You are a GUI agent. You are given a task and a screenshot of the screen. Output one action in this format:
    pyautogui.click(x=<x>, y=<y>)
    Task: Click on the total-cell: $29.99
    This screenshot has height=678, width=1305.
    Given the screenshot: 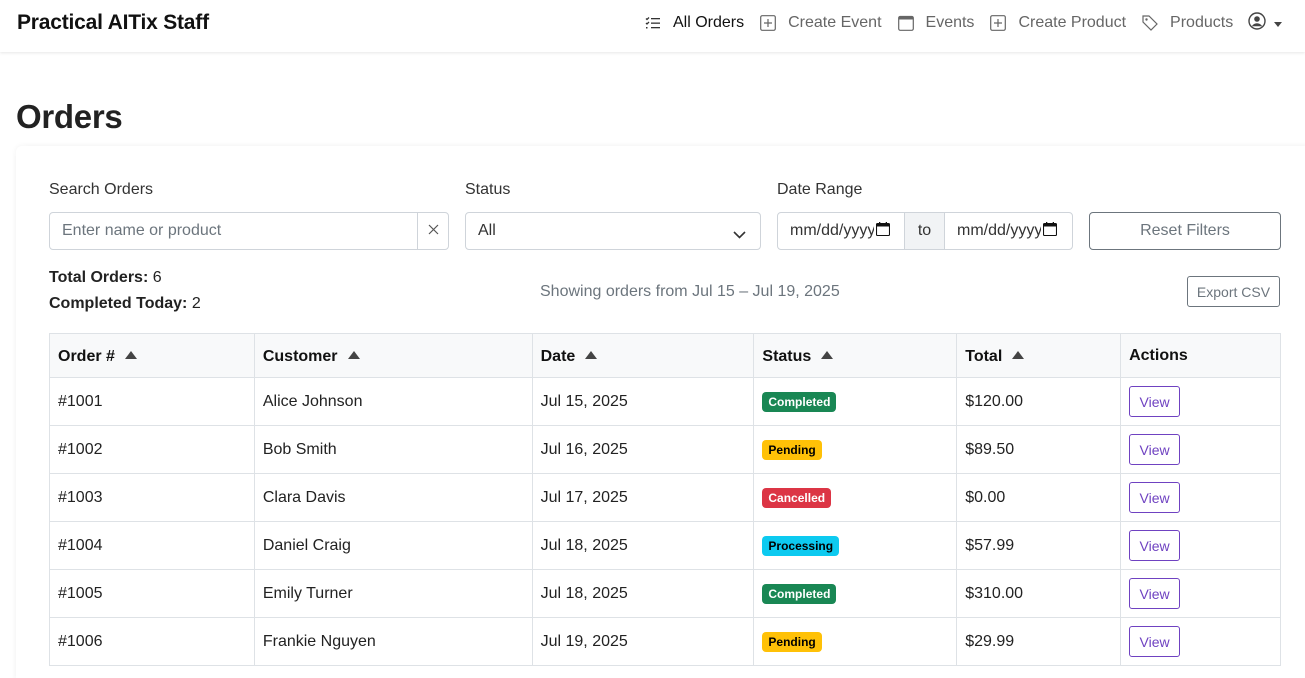 What is the action you would take?
    pyautogui.click(x=1039, y=641)
    